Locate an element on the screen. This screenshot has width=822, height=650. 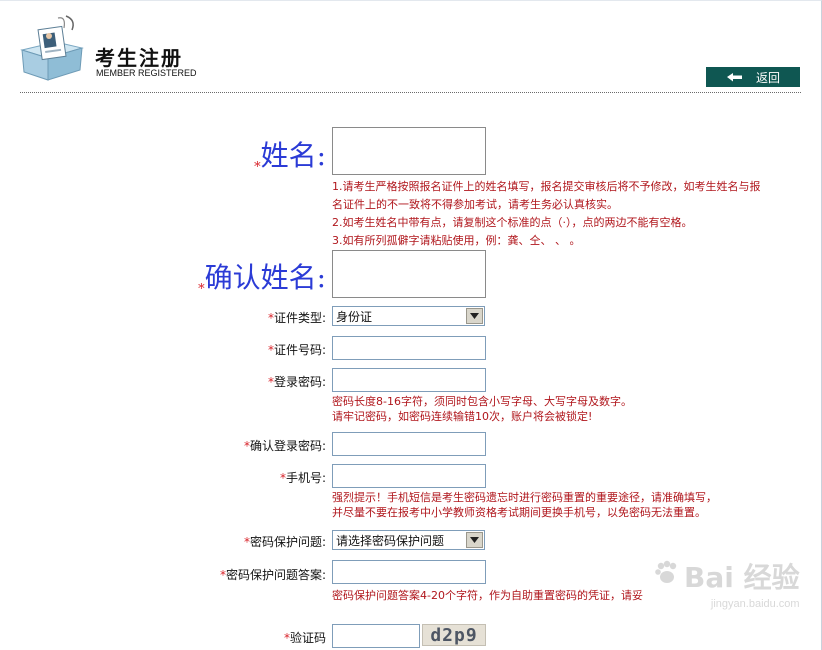
phone-input is located at coordinates (409, 476).